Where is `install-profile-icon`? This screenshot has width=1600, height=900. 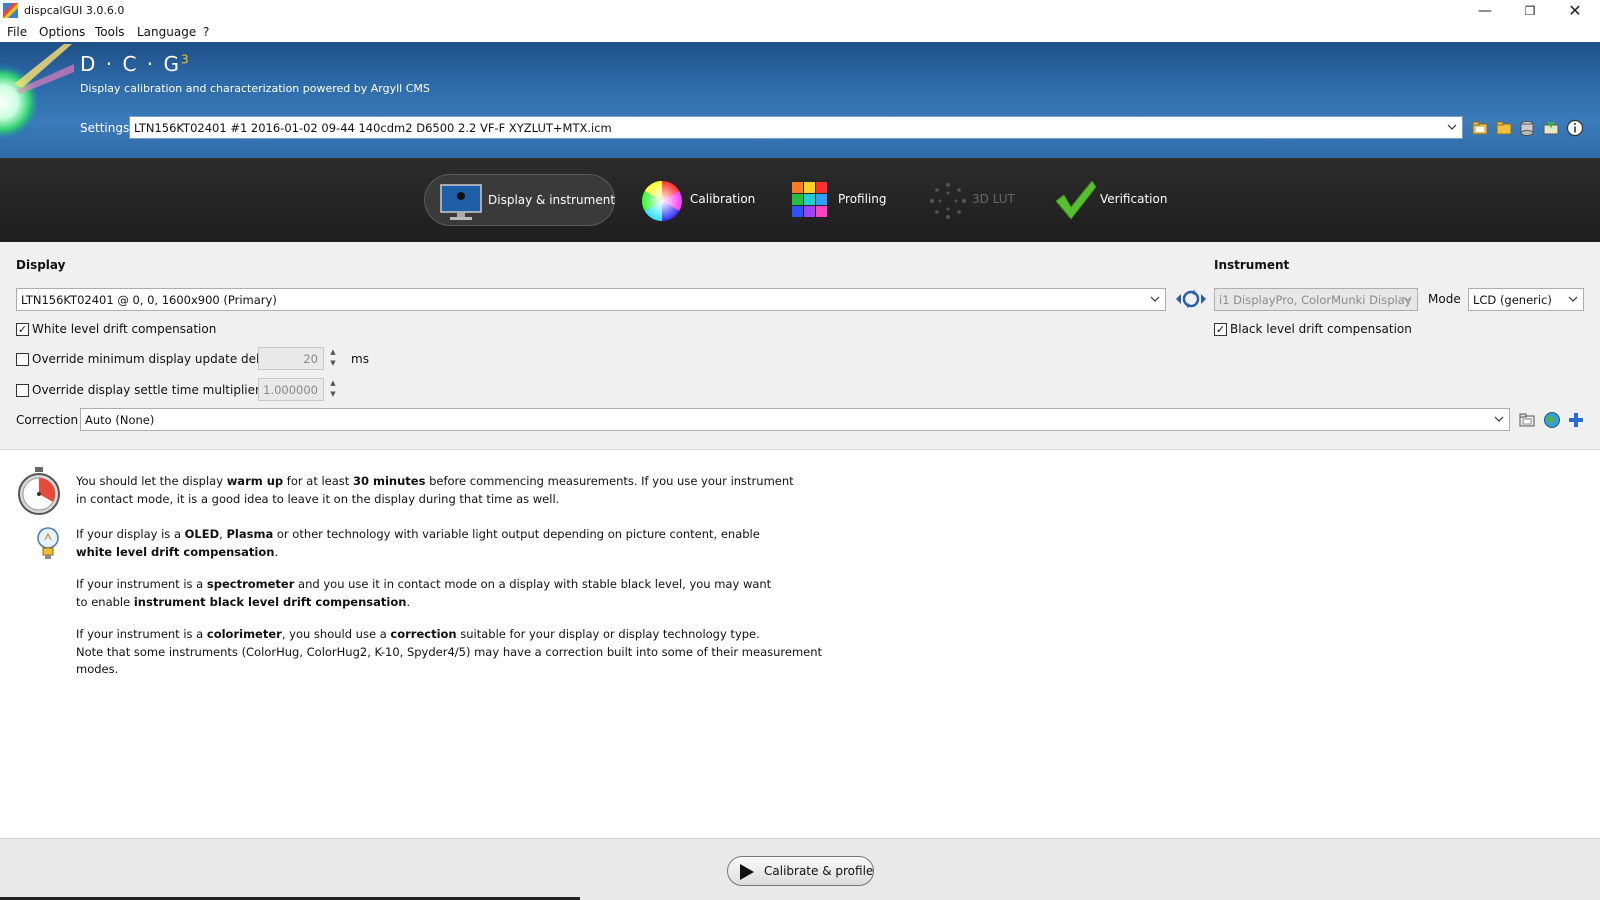 install-profile-icon is located at coordinates (1551, 128).